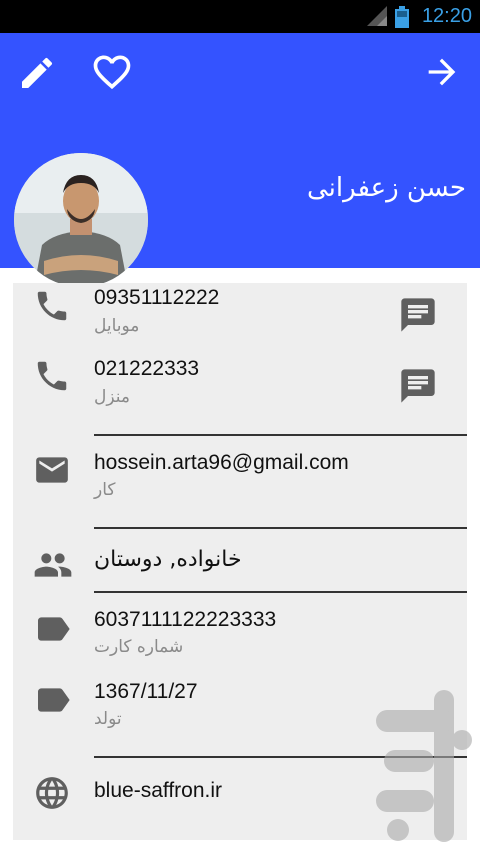  I want to click on phone-number: 09351112222, so click(157, 297).